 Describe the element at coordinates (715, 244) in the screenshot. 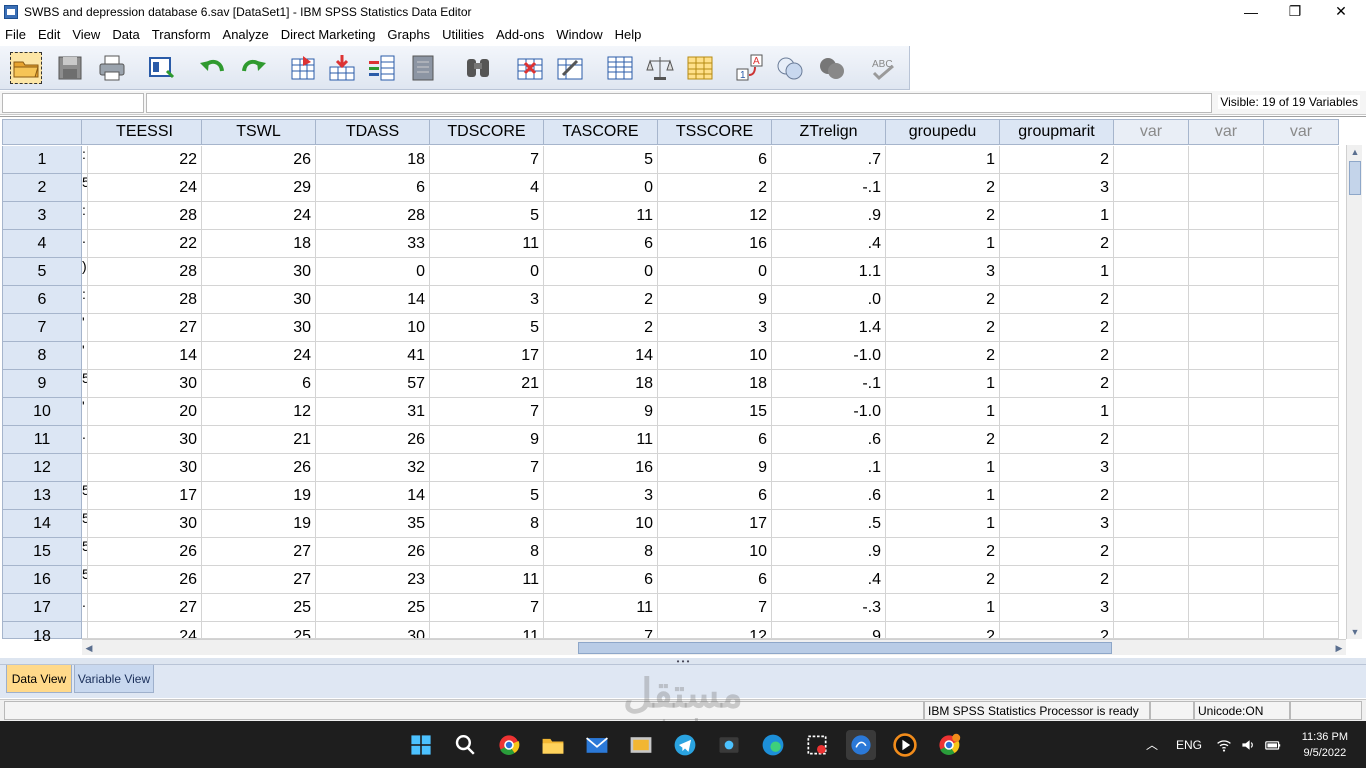

I see `data-cell: 16` at that location.